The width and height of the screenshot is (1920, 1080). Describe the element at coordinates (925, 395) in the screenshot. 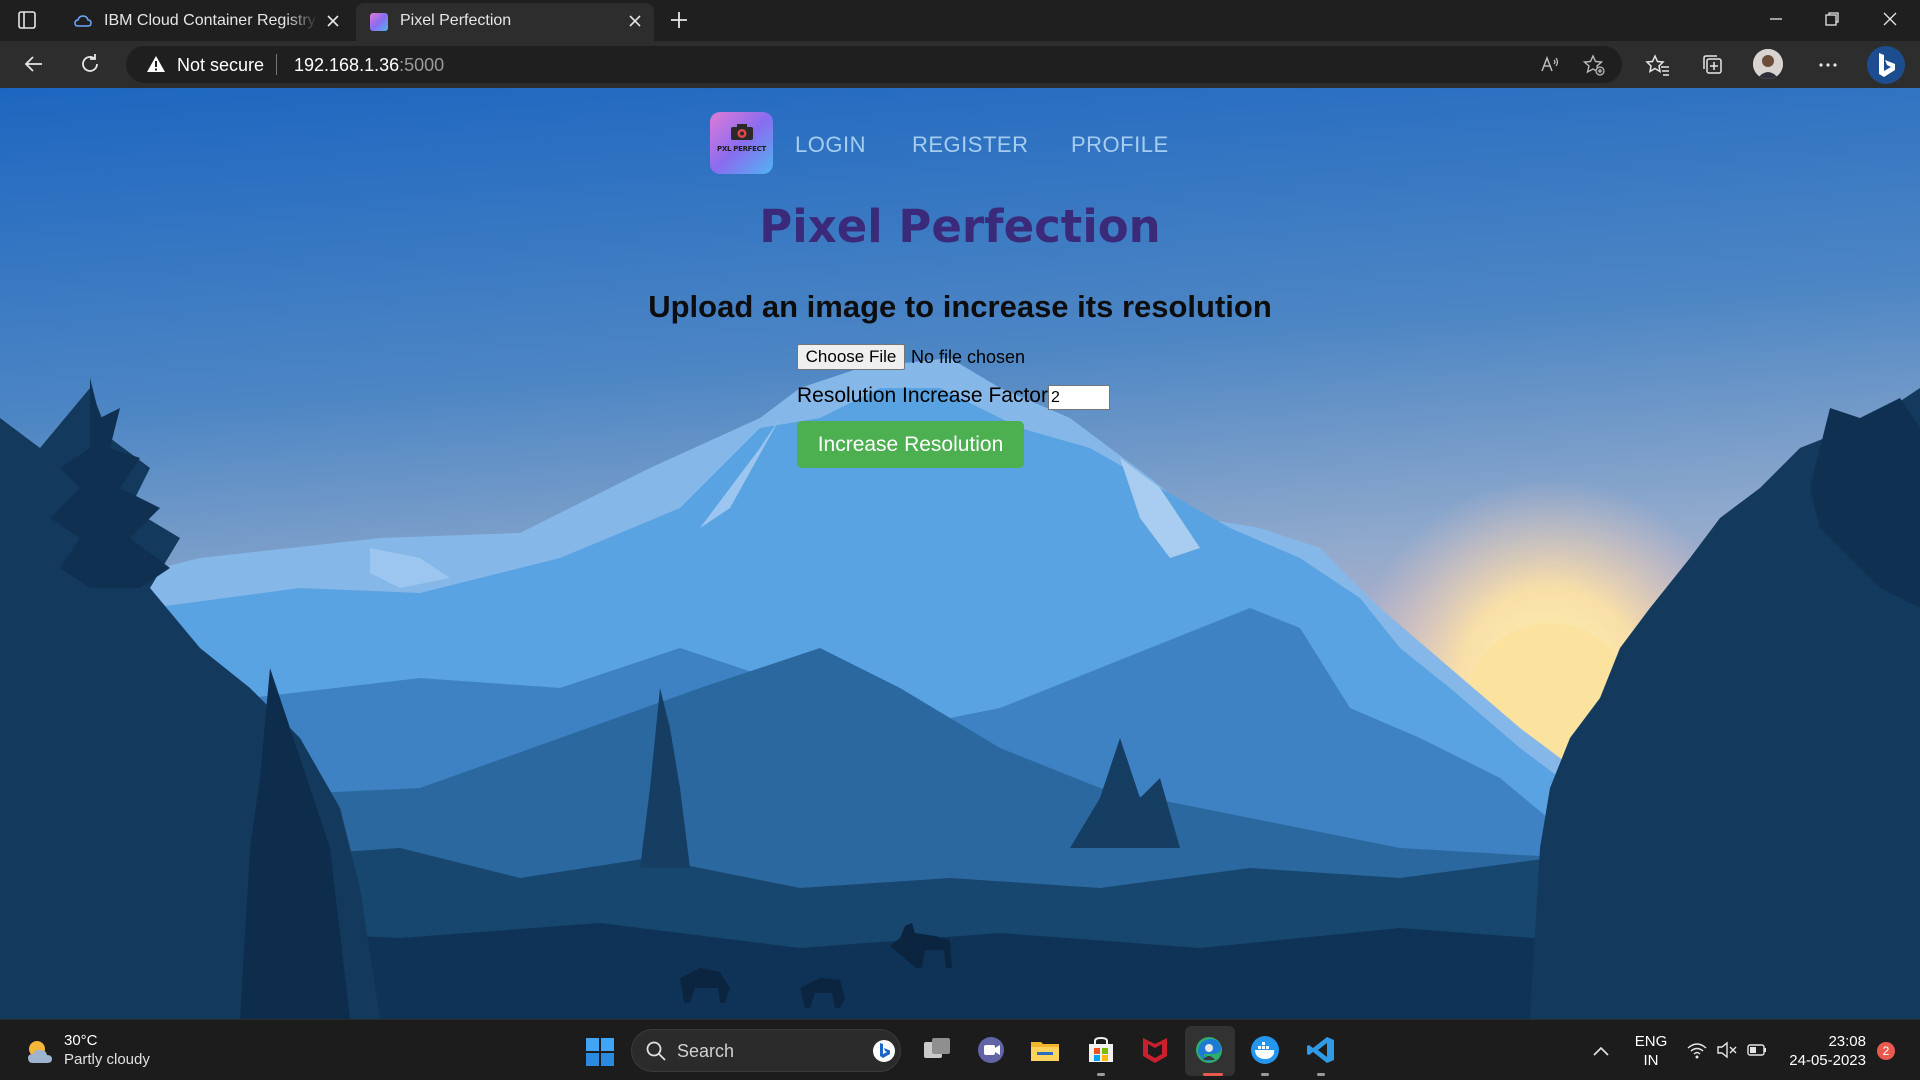

I see `resolution-factor-label: Resolution Increase Factor:` at that location.